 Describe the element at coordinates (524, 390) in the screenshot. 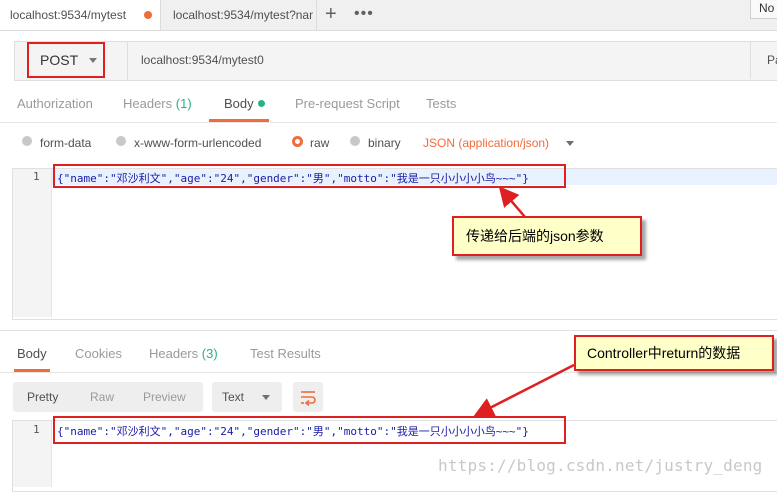

I see `response-arrow` at that location.